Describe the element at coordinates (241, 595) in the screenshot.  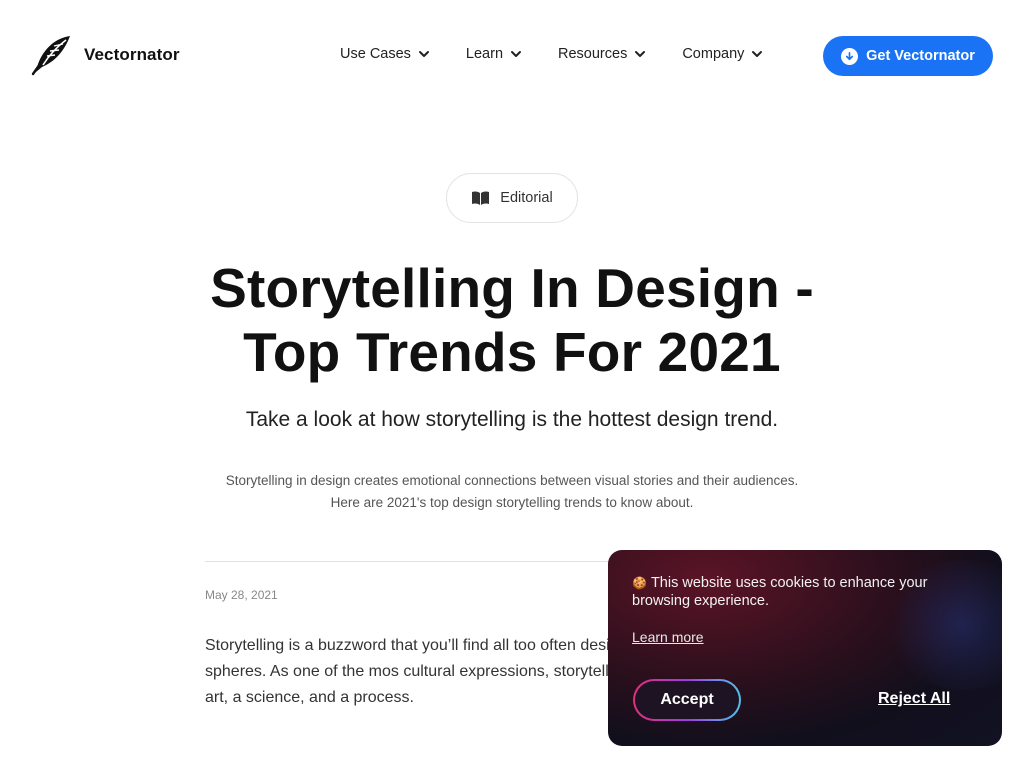
I see `publish-date: May 28, 2021` at that location.